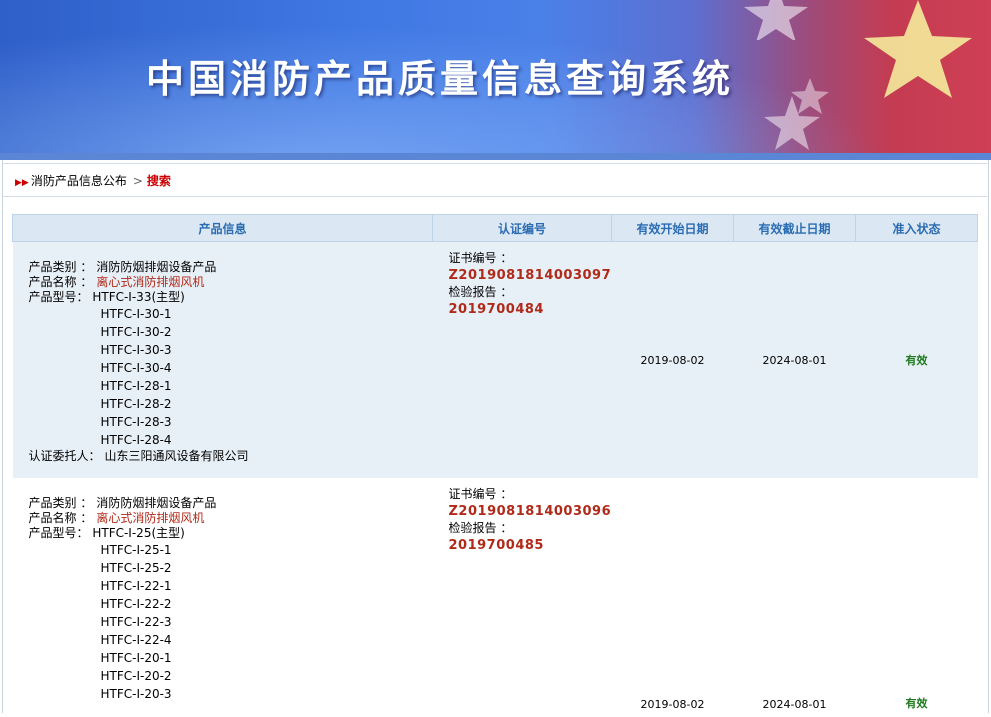  Describe the element at coordinates (106, 297) in the screenshot. I see `product-models: 产品型号： HTFC-I-33(主型)` at that location.